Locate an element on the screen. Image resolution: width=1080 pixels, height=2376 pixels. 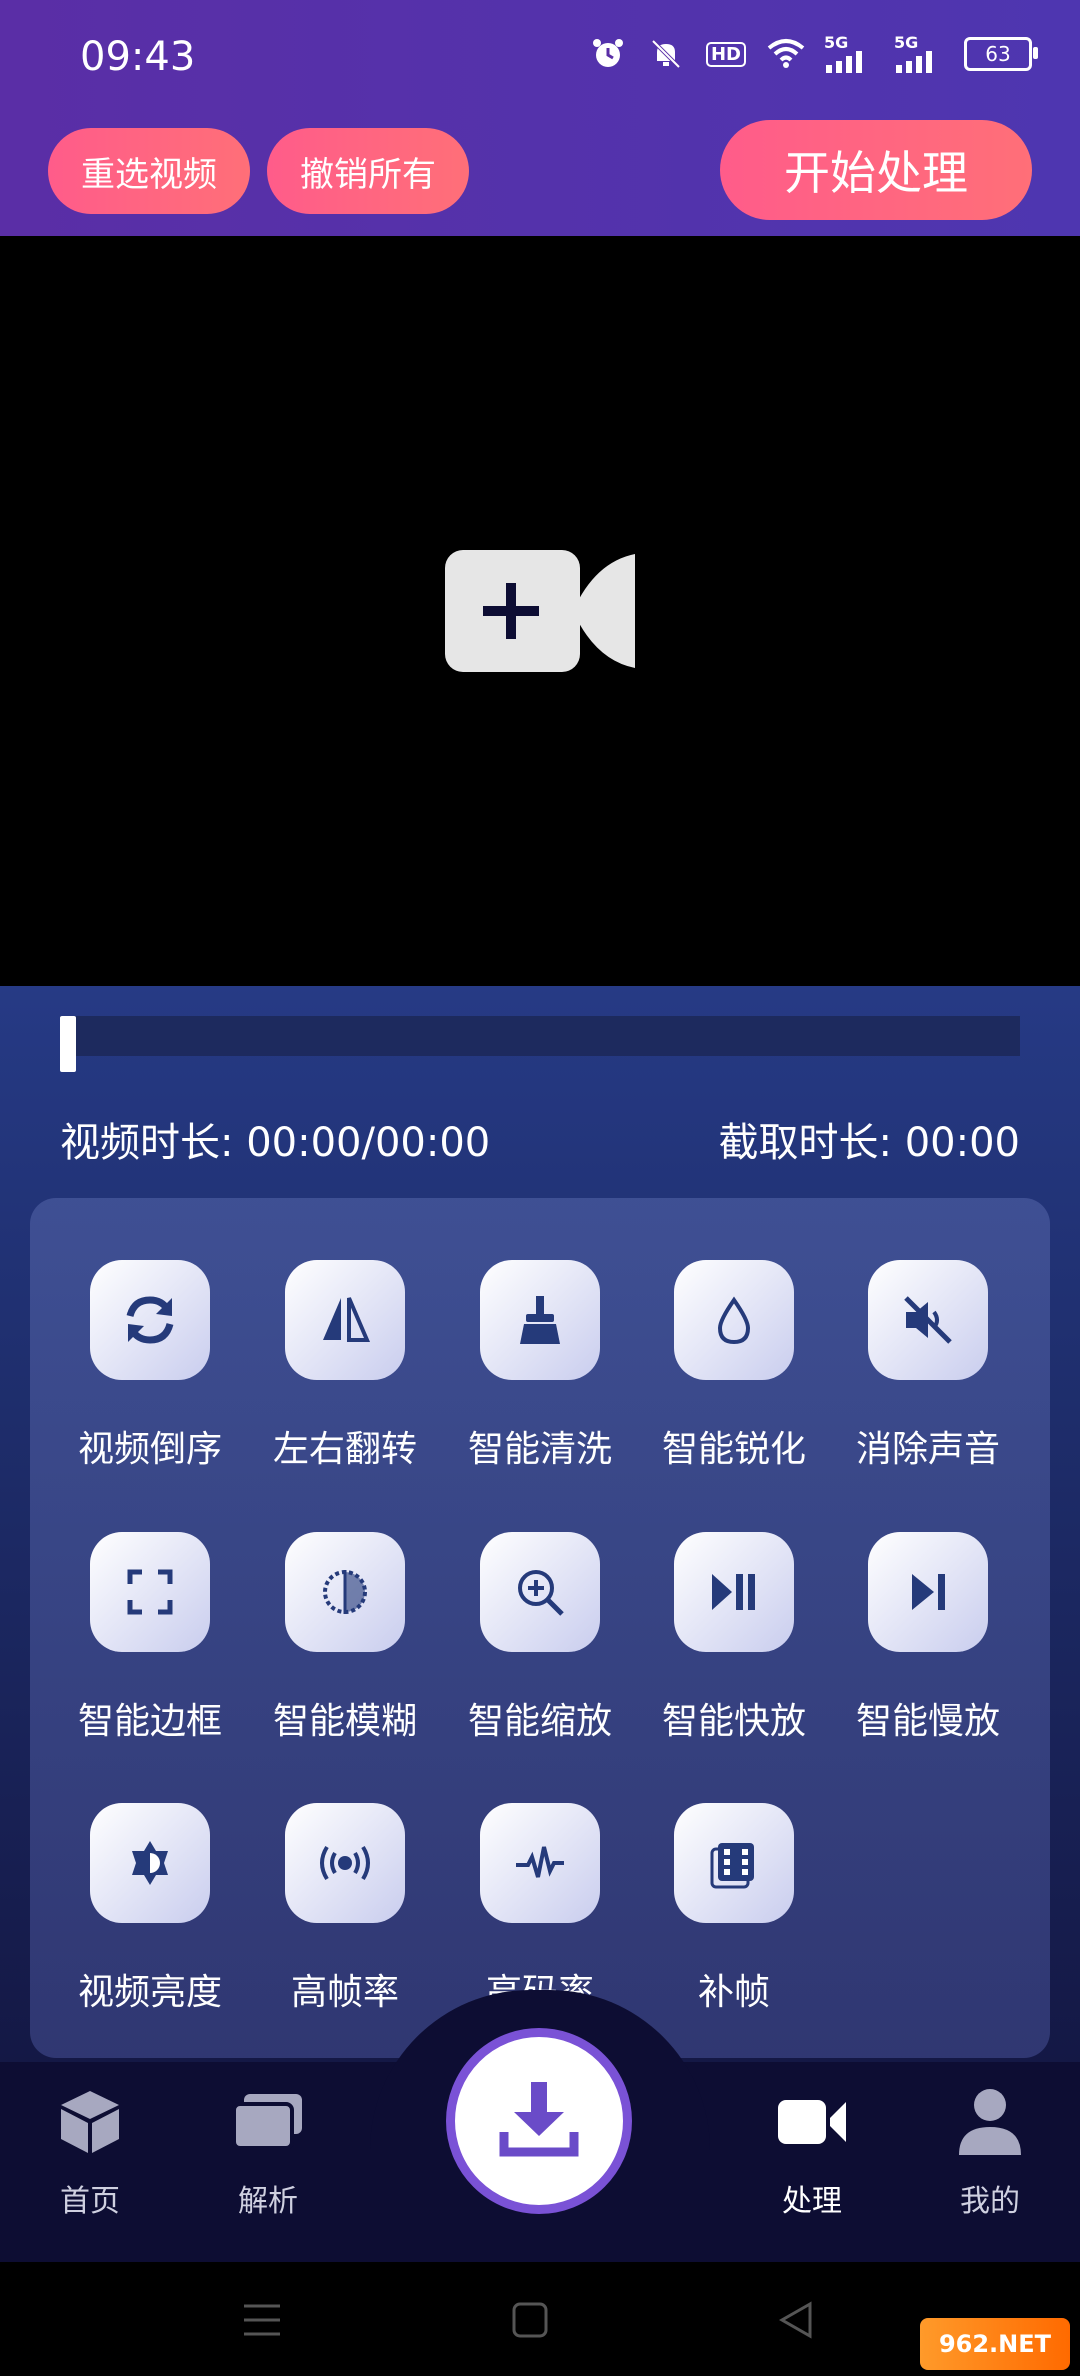
refresh-icon is located at coordinates (150, 1320).